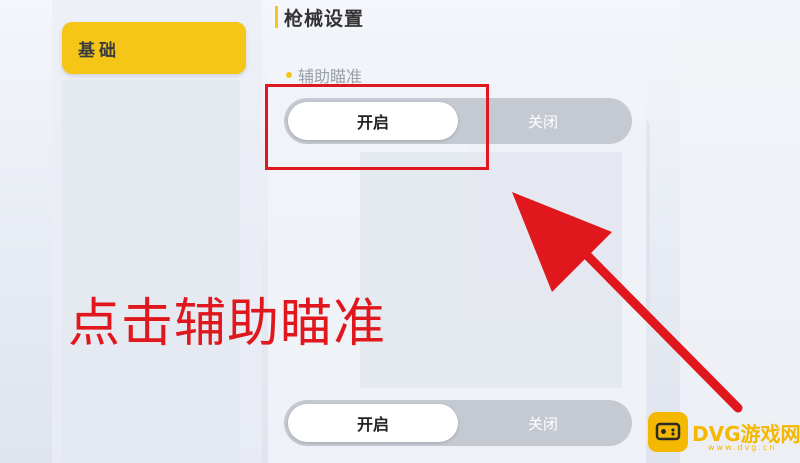 The height and width of the screenshot is (463, 800). What do you see at coordinates (543, 423) in the screenshot?
I see `setting-2-off-button: 关闭` at bounding box center [543, 423].